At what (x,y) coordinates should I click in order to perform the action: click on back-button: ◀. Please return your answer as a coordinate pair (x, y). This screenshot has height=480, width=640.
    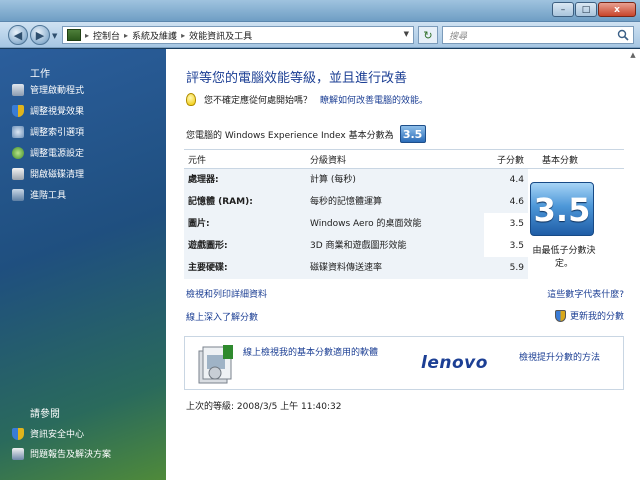
    Looking at the image, I should click on (18, 35).